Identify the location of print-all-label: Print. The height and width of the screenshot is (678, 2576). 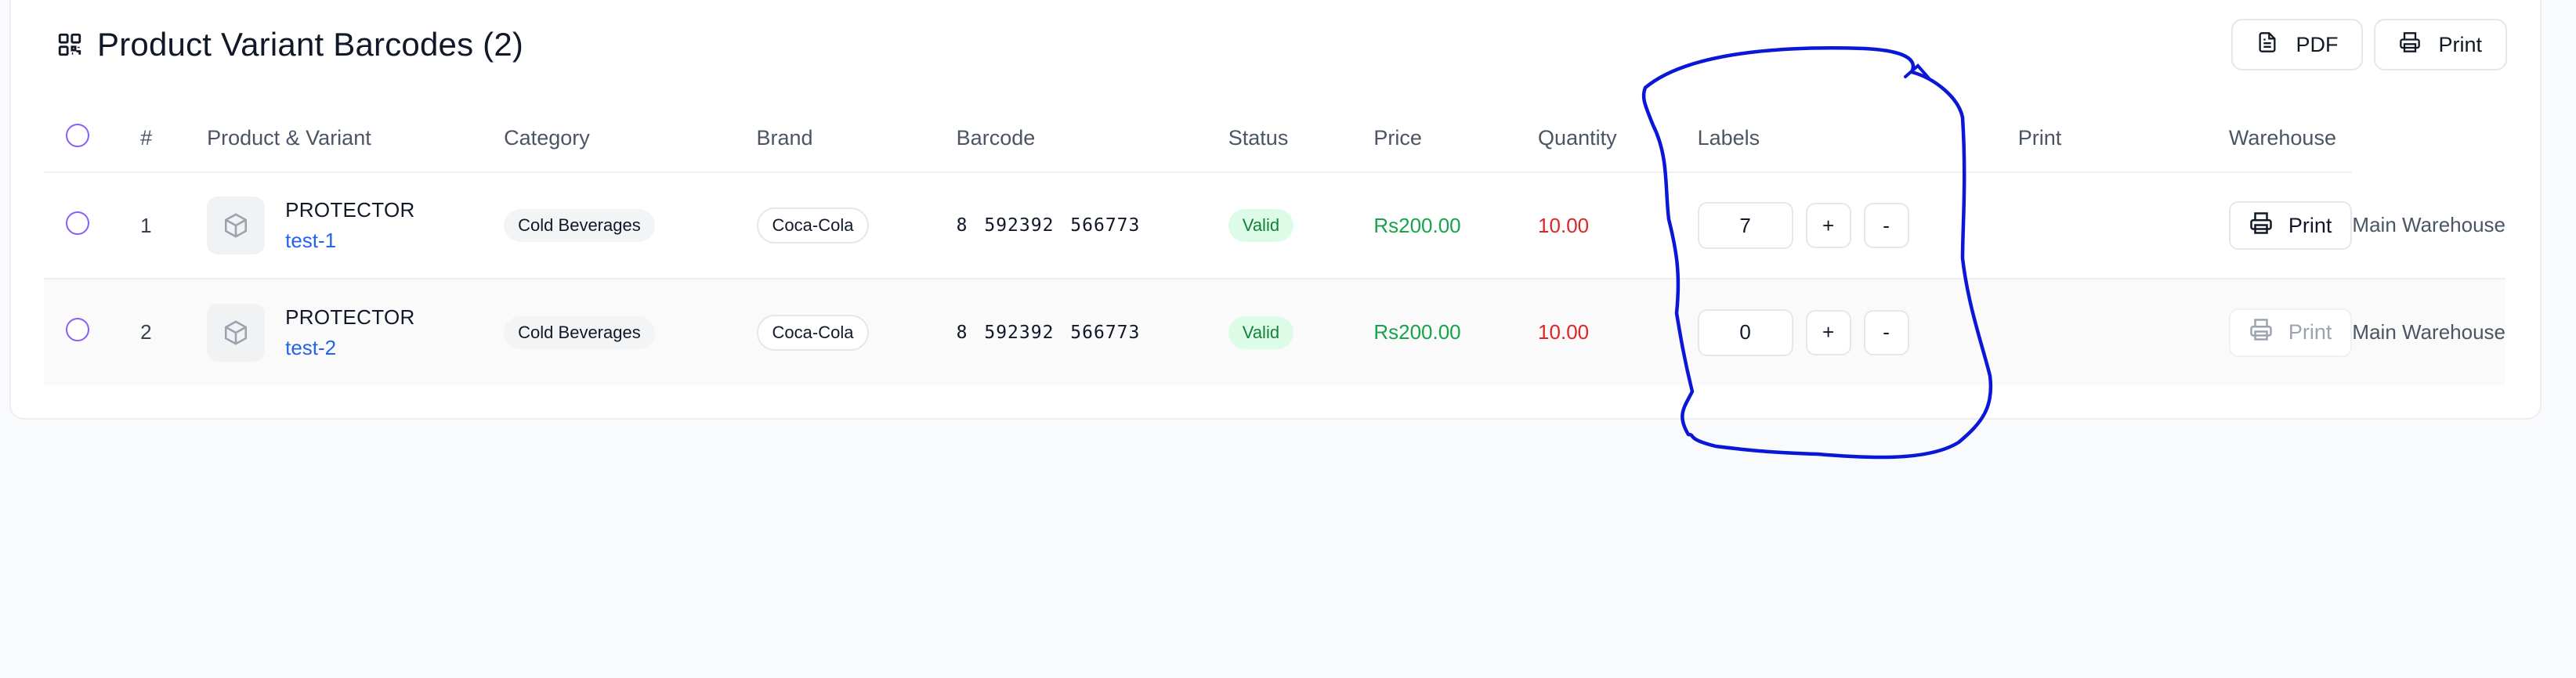
(2460, 44).